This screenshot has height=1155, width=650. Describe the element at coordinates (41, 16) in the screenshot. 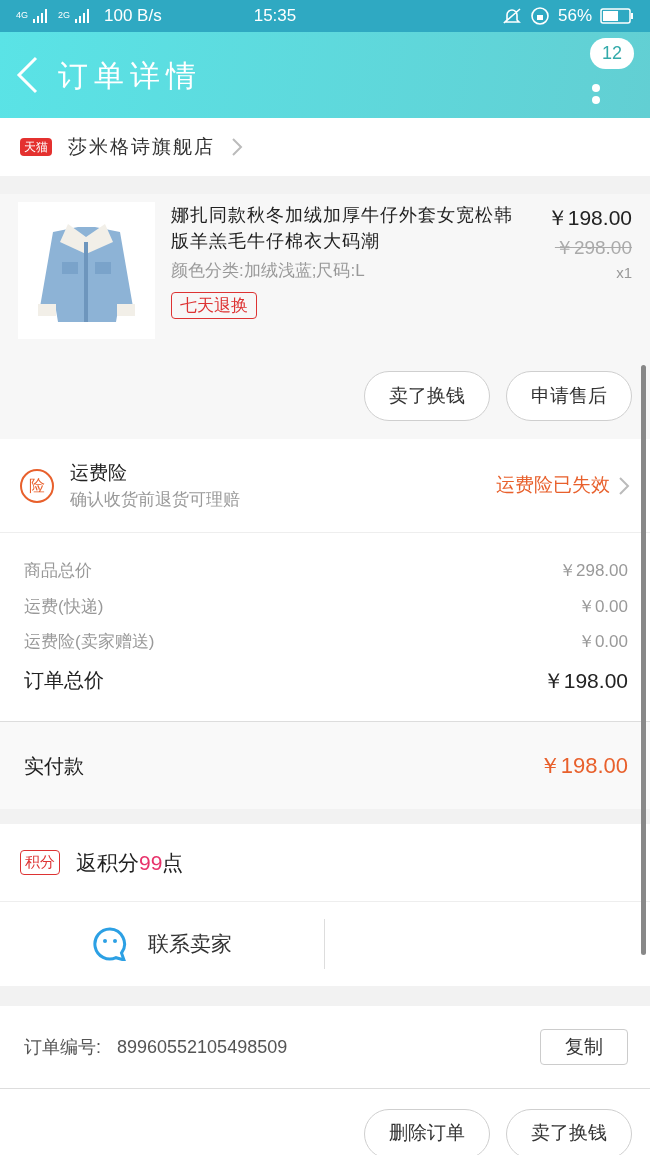

I see `signal-icon` at that location.